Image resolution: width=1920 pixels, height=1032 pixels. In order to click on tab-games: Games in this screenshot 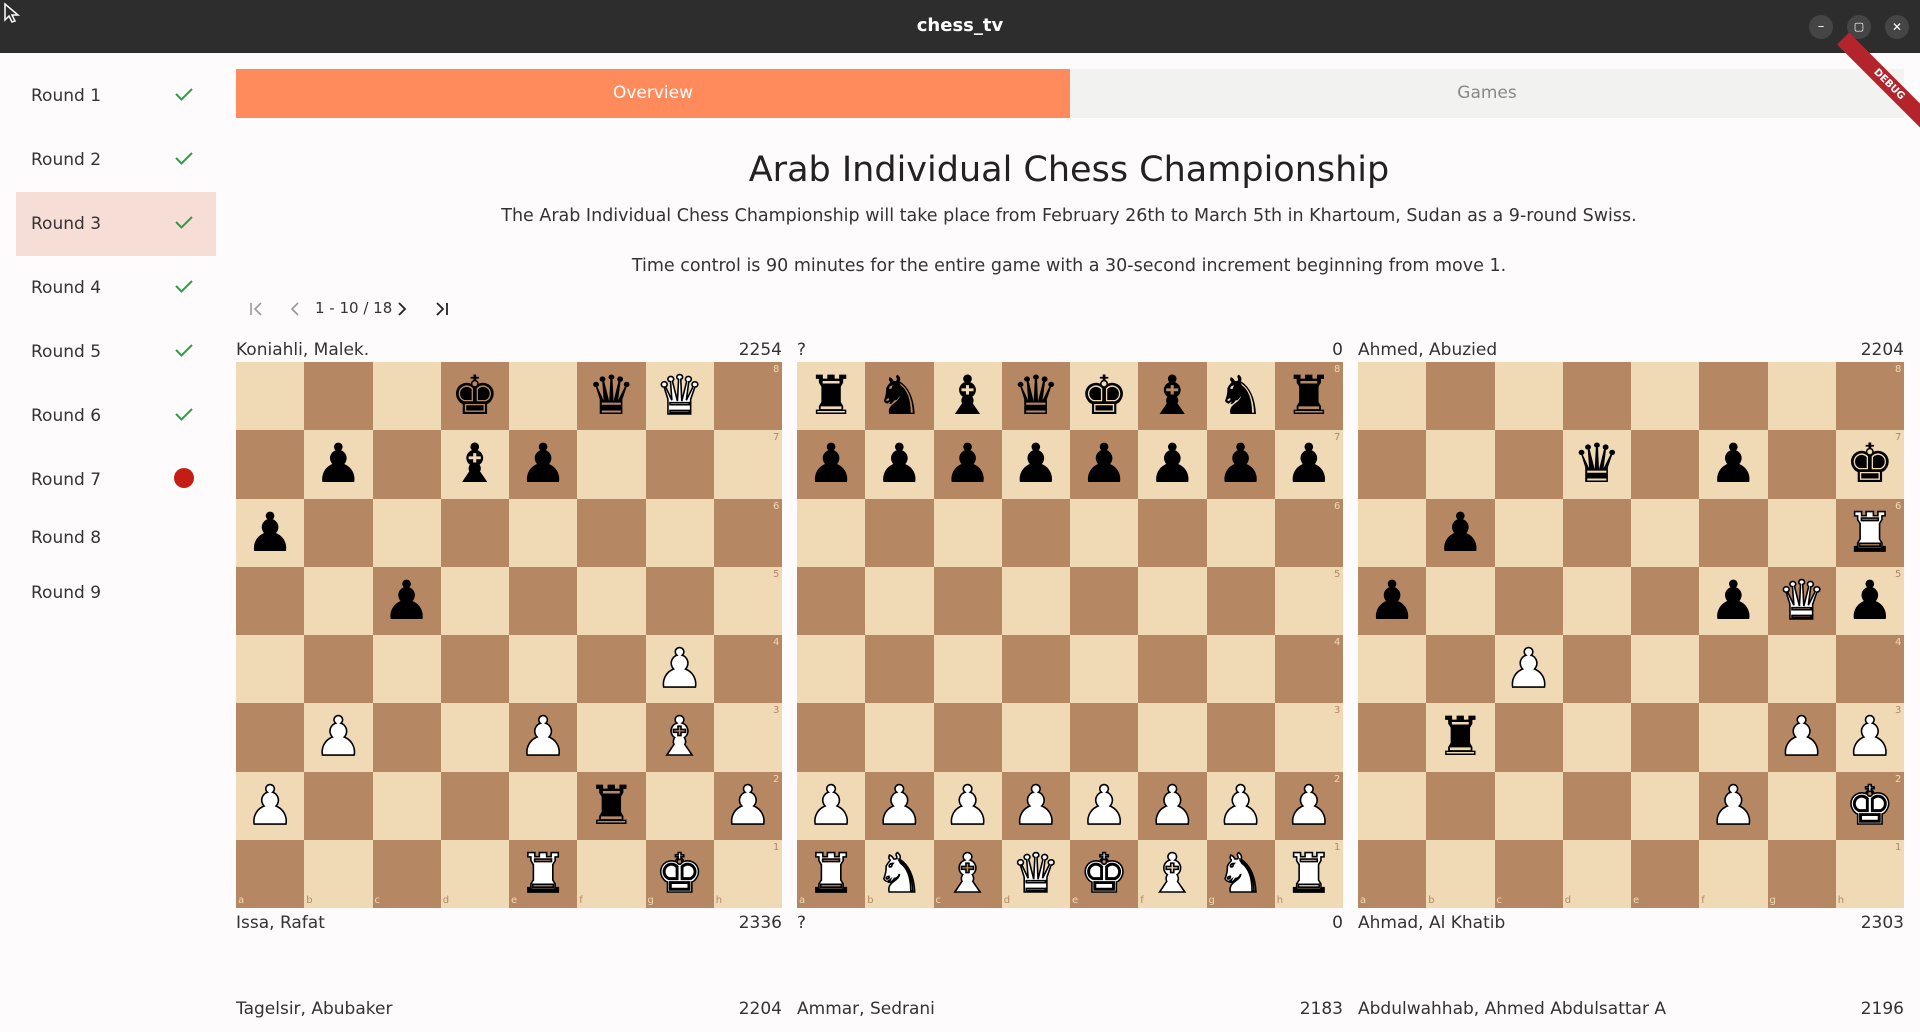, I will do `click(1487, 93)`.